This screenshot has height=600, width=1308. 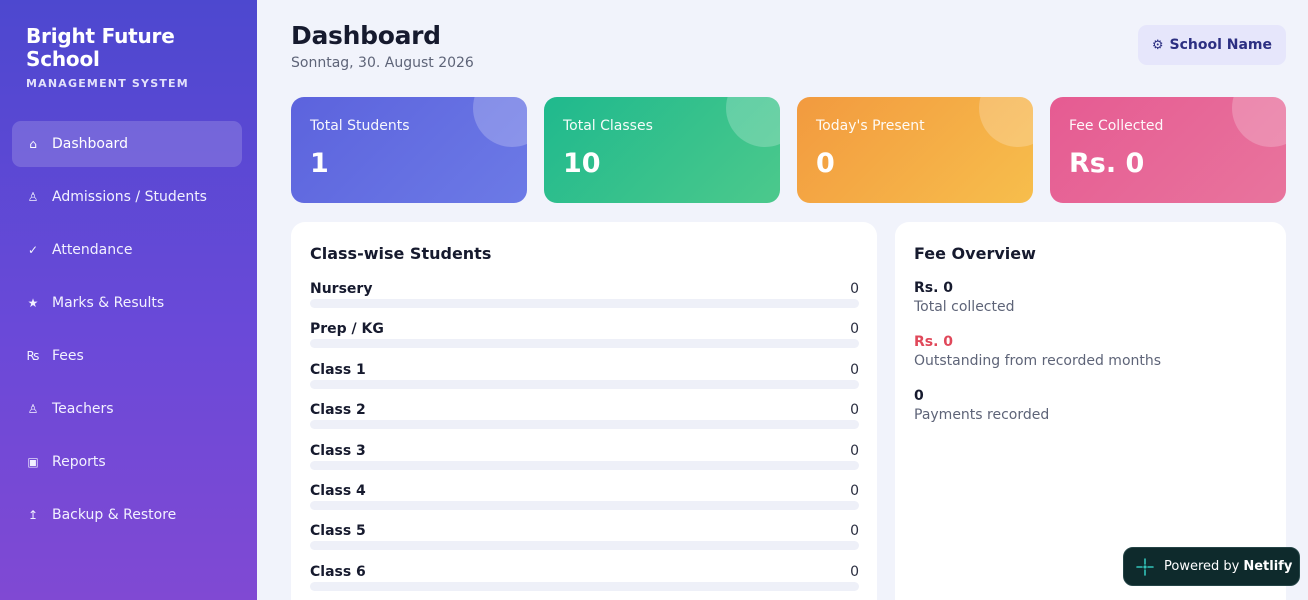 I want to click on class-name: Class 3, so click(x=338, y=450).